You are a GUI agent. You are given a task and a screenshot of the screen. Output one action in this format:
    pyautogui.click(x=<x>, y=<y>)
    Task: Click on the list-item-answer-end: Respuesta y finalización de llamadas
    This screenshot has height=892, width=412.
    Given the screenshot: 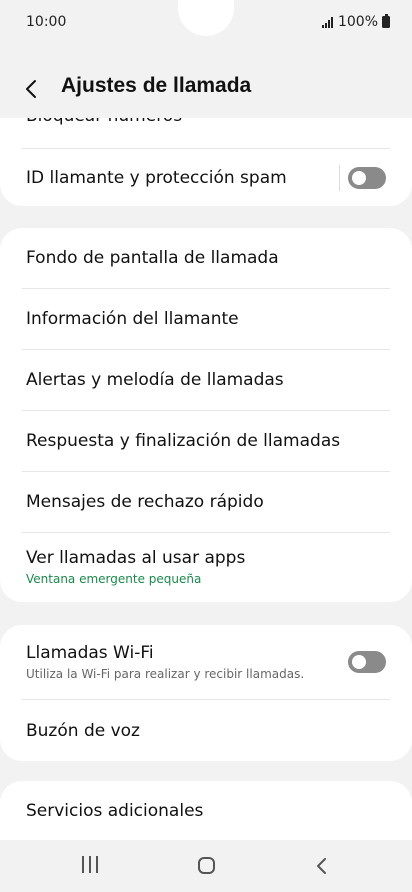 What is the action you would take?
    pyautogui.click(x=206, y=441)
    